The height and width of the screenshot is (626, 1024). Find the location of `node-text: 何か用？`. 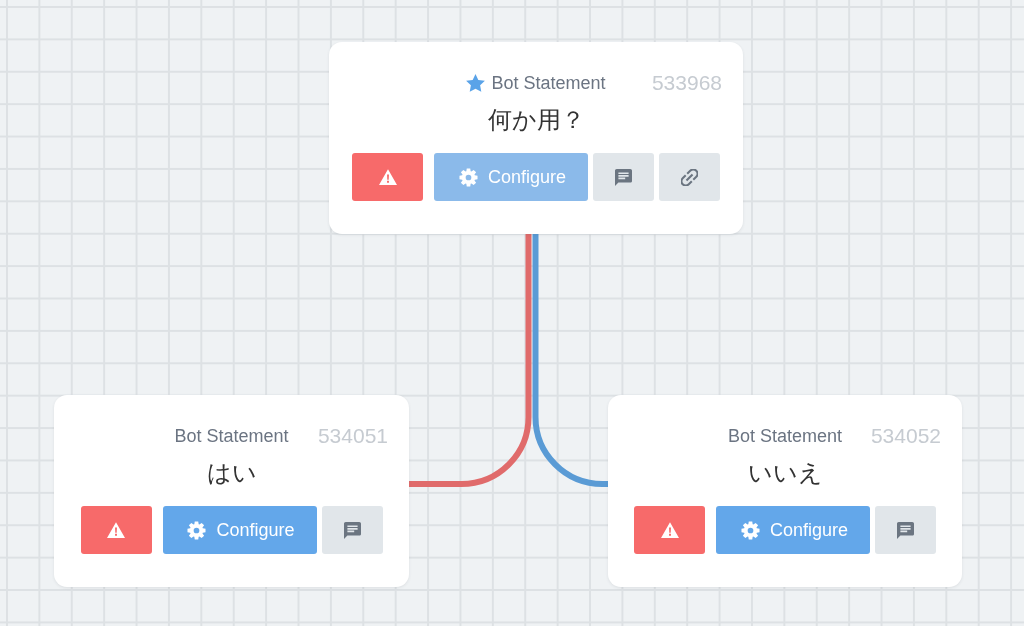

node-text: 何か用？ is located at coordinates (536, 120).